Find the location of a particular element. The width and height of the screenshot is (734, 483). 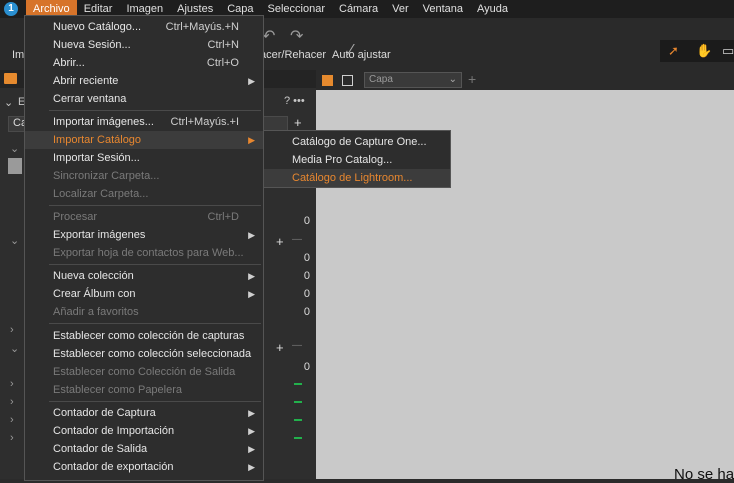

menu-item-anadir-favoritos: Añadir a favoritos is located at coordinates (144, 312).